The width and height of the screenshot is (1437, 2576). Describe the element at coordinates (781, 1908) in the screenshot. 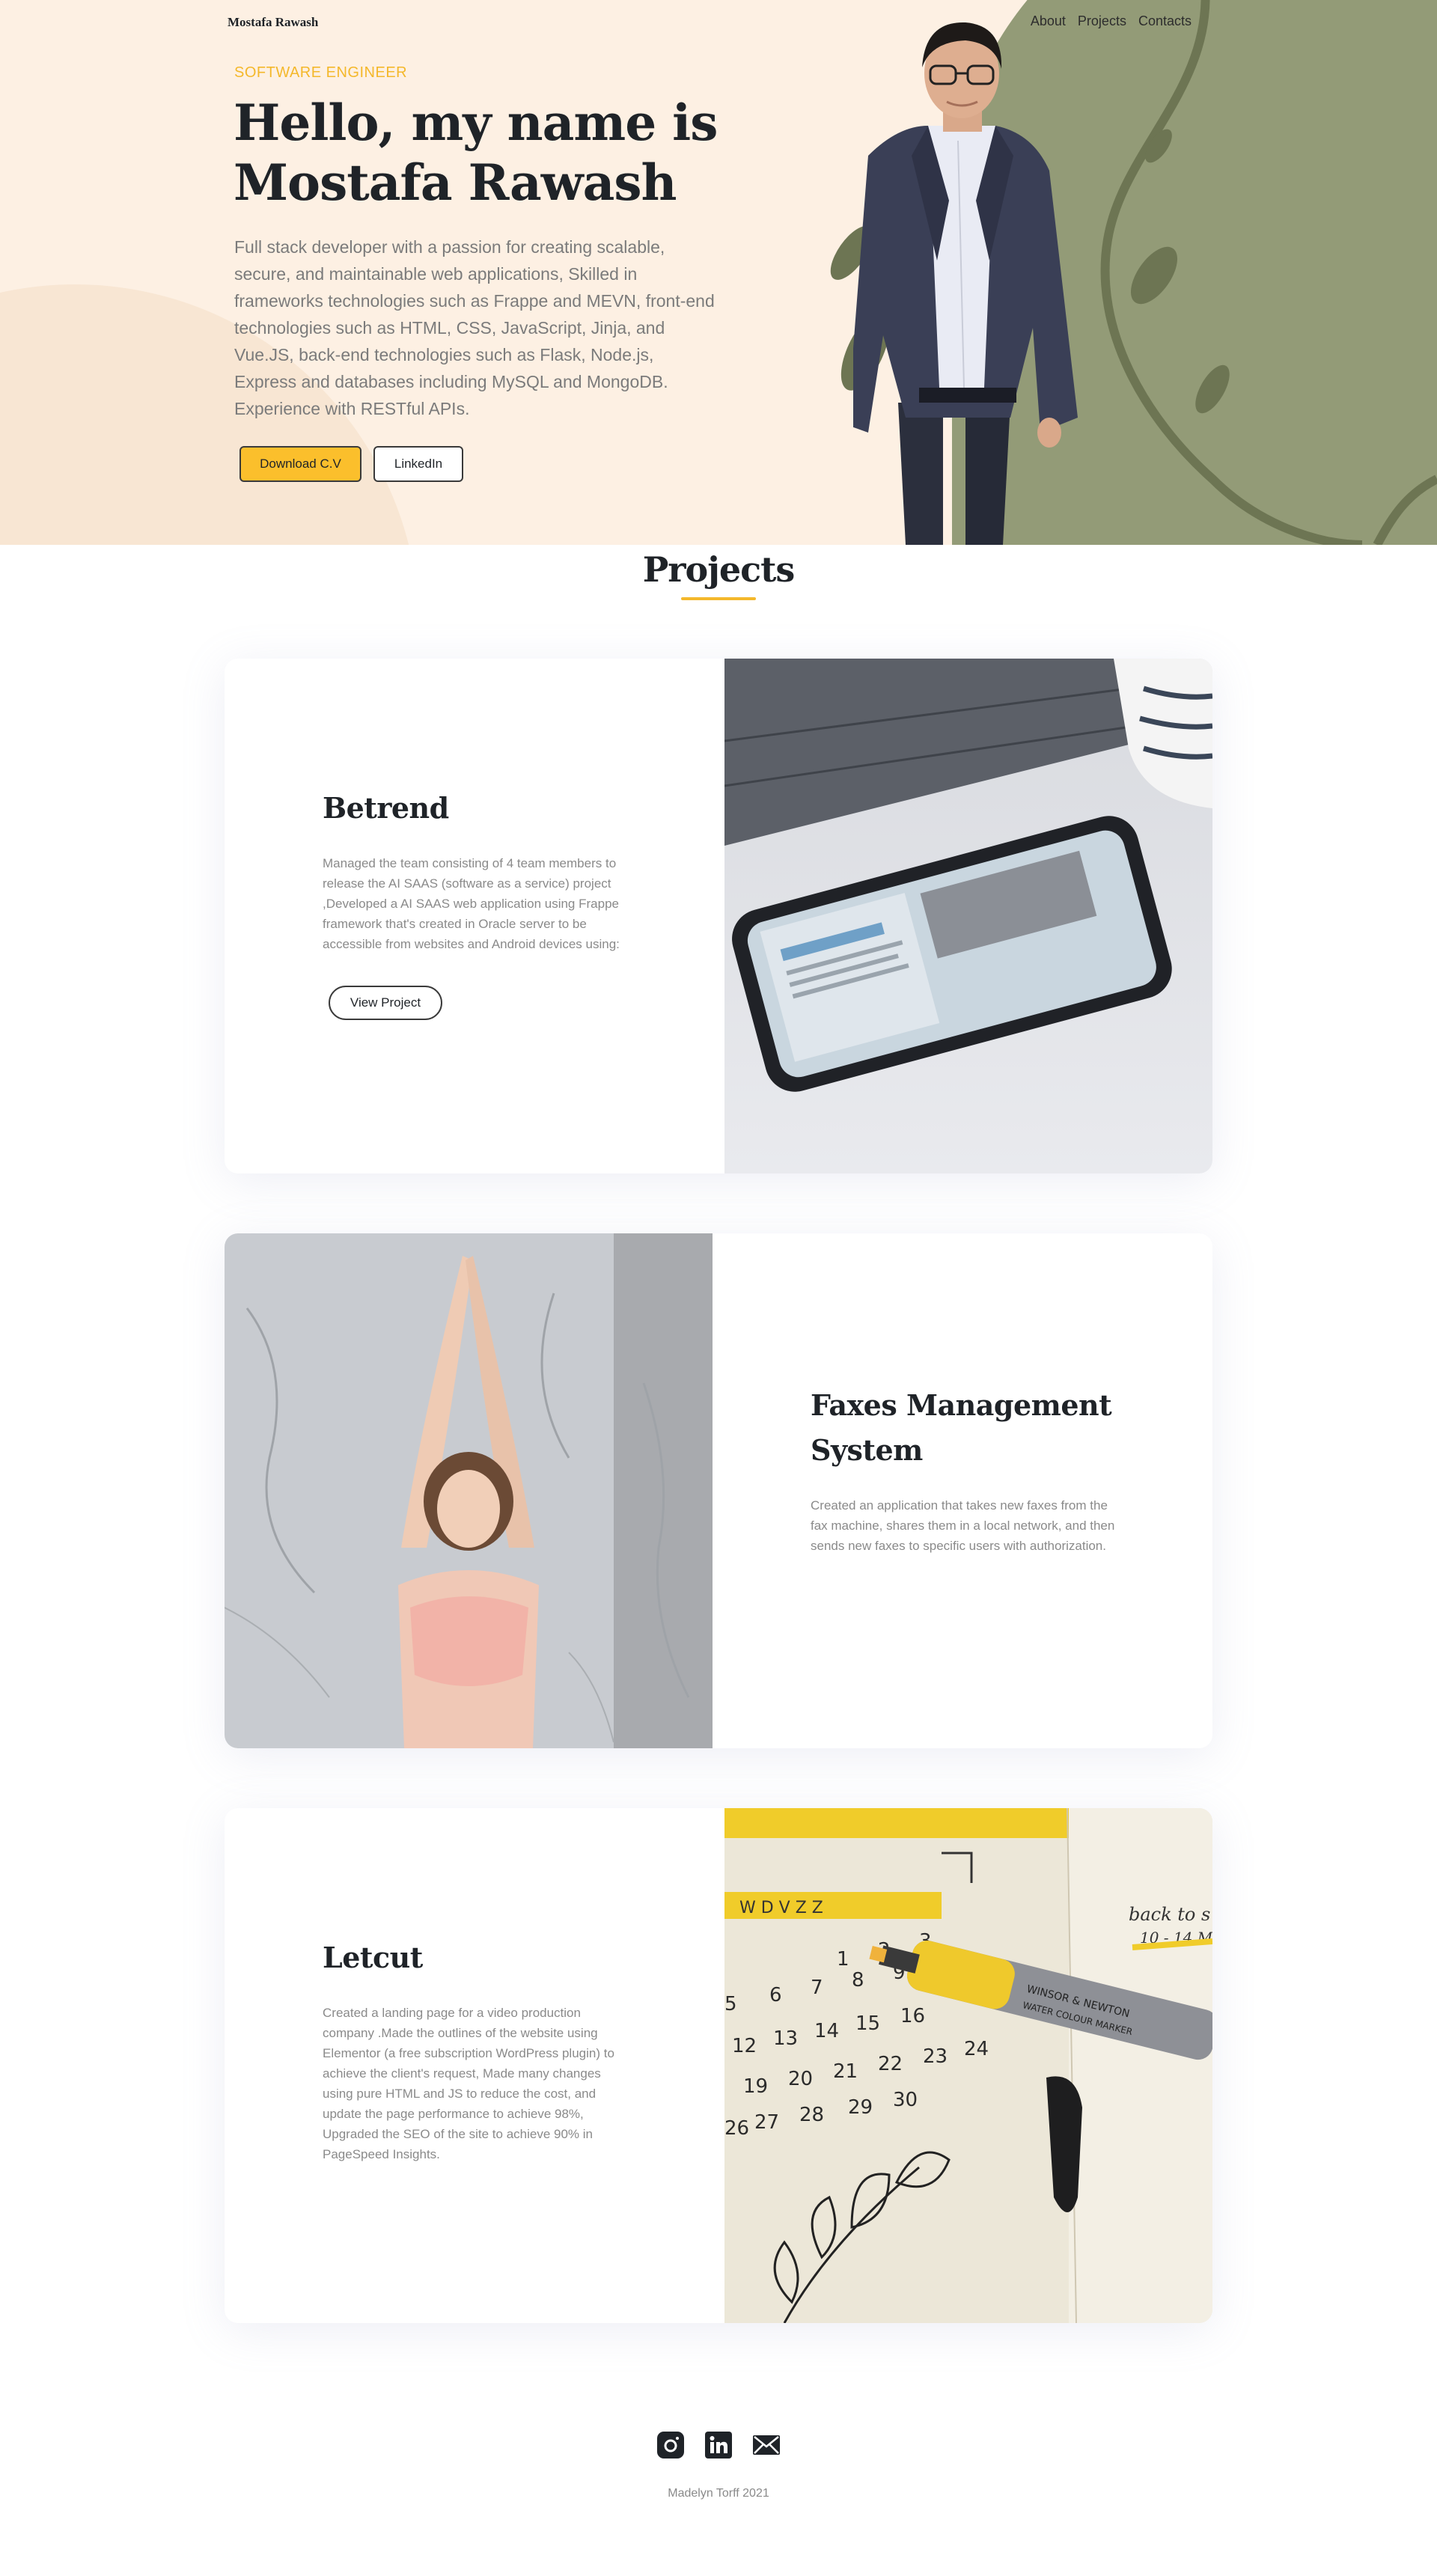

I see `calendar-weekdays: W D V Z Z` at that location.